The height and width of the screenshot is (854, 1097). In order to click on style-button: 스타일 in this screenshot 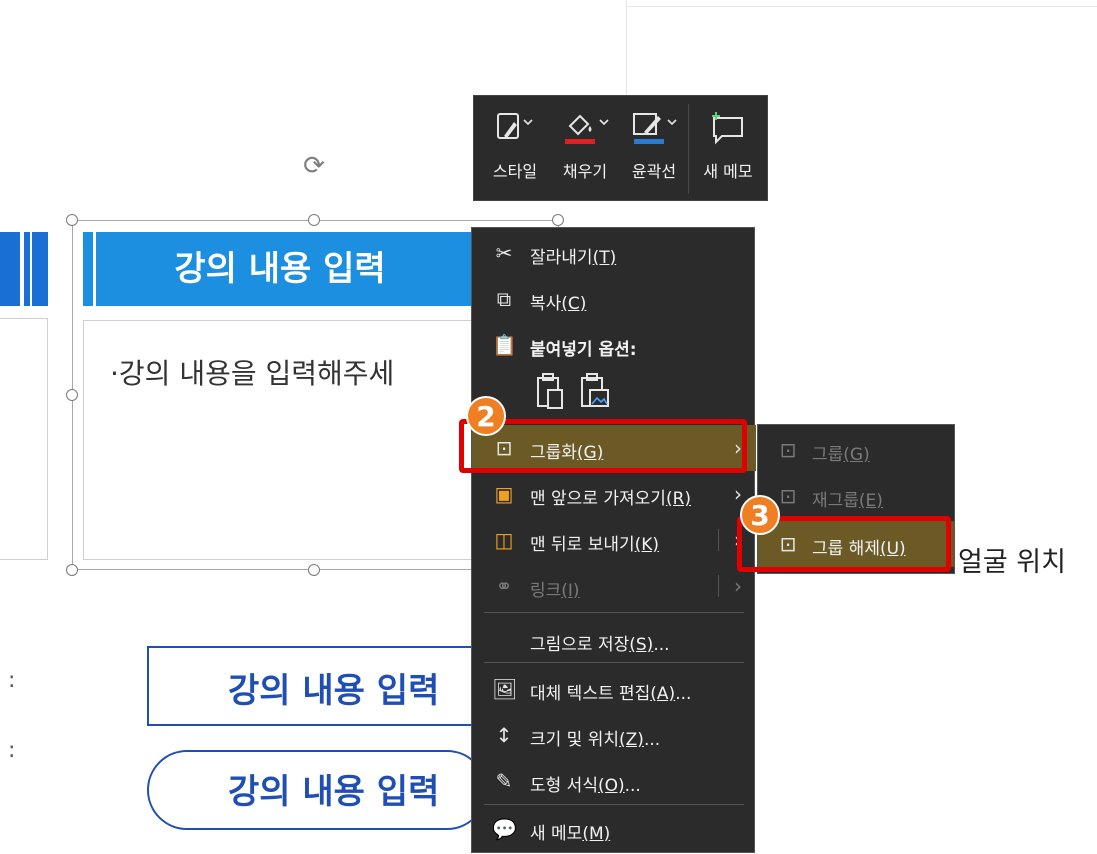, I will do `click(515, 149)`.